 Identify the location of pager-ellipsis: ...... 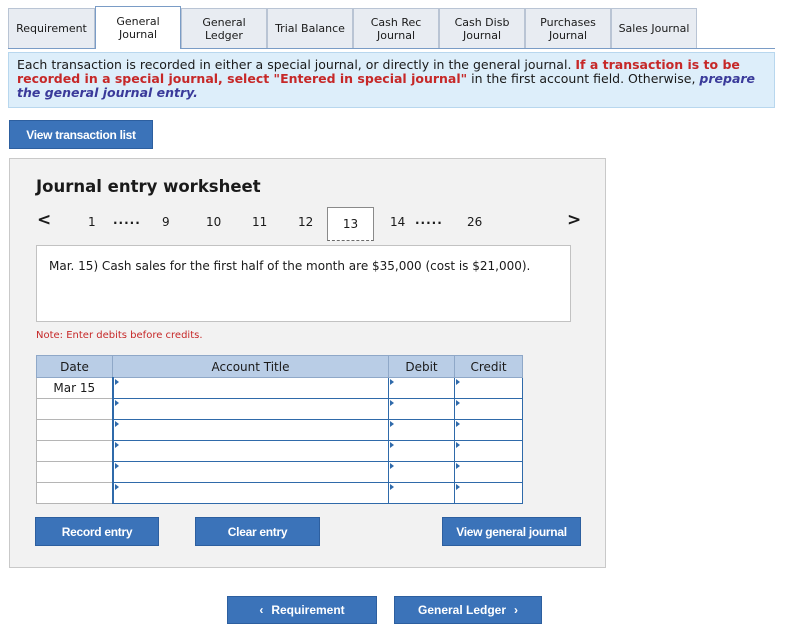
(127, 220).